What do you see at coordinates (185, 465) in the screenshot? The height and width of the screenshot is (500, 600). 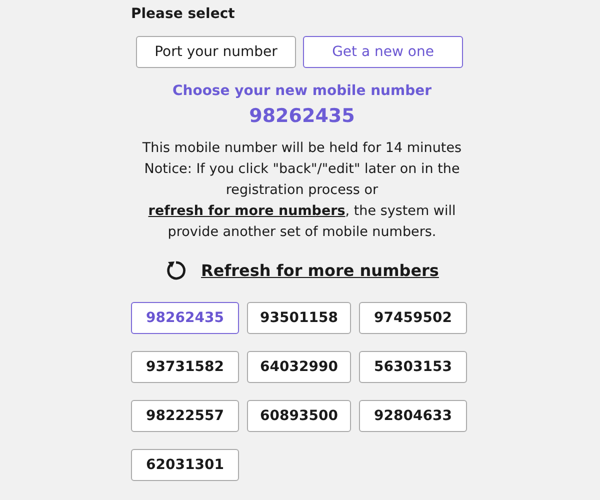 I see `number-option: 62031301` at bounding box center [185, 465].